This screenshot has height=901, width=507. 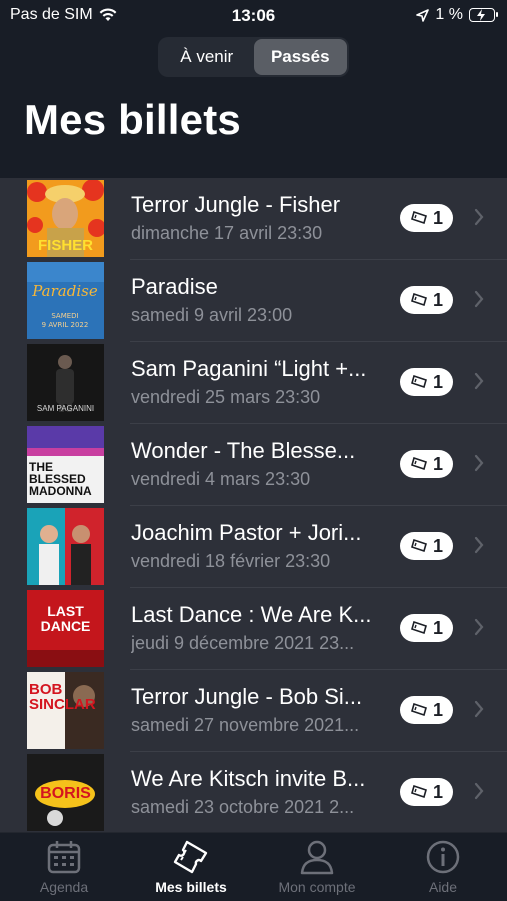 I want to click on event-thumbnail: LAST DANCE, so click(x=65, y=628).